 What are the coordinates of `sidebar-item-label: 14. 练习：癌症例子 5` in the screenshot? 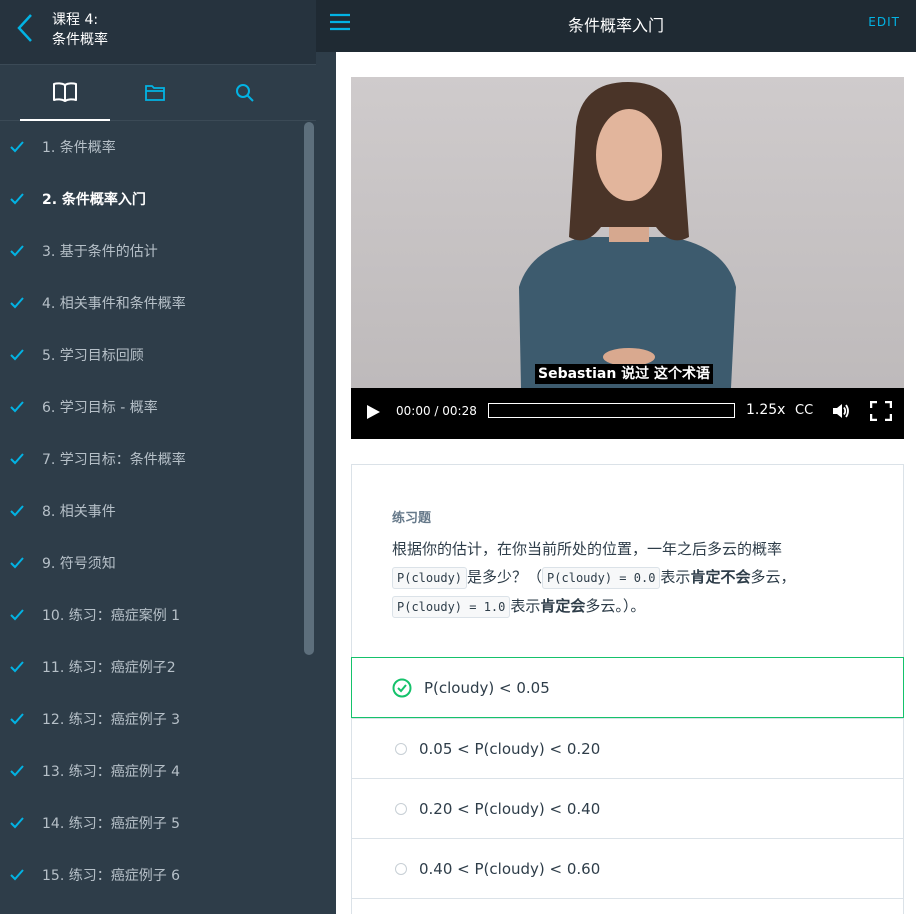 It's located at (111, 824).